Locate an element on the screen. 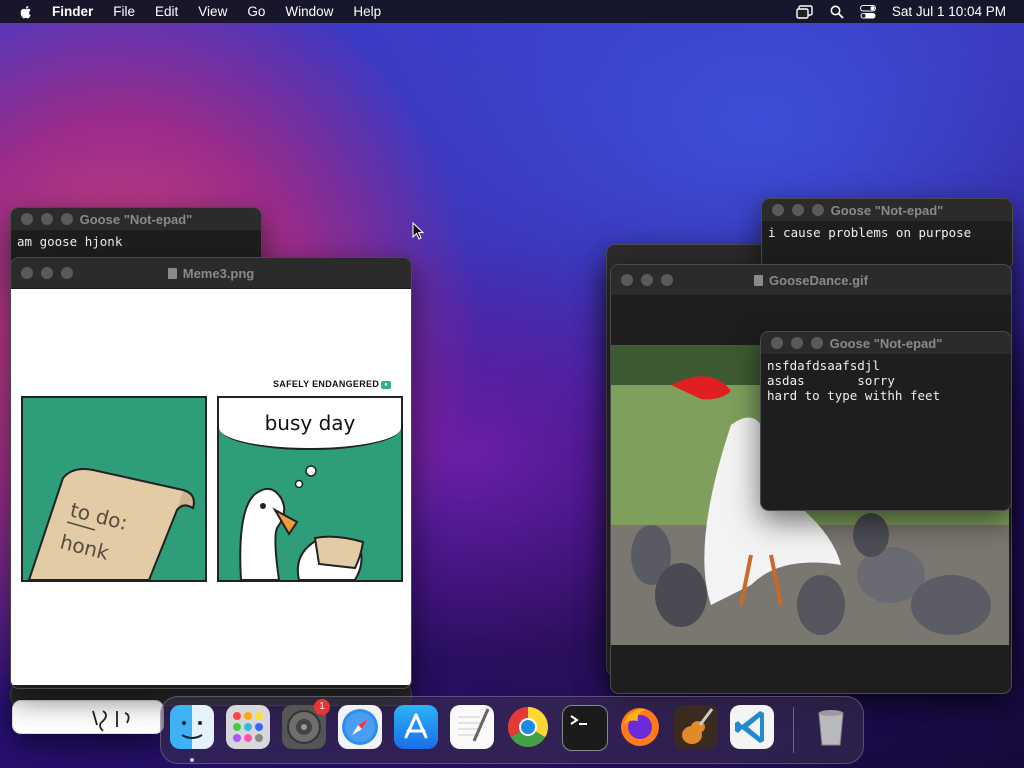 This screenshot has width=1024, height=768. menu-finder: Finder is located at coordinates (72, 11).